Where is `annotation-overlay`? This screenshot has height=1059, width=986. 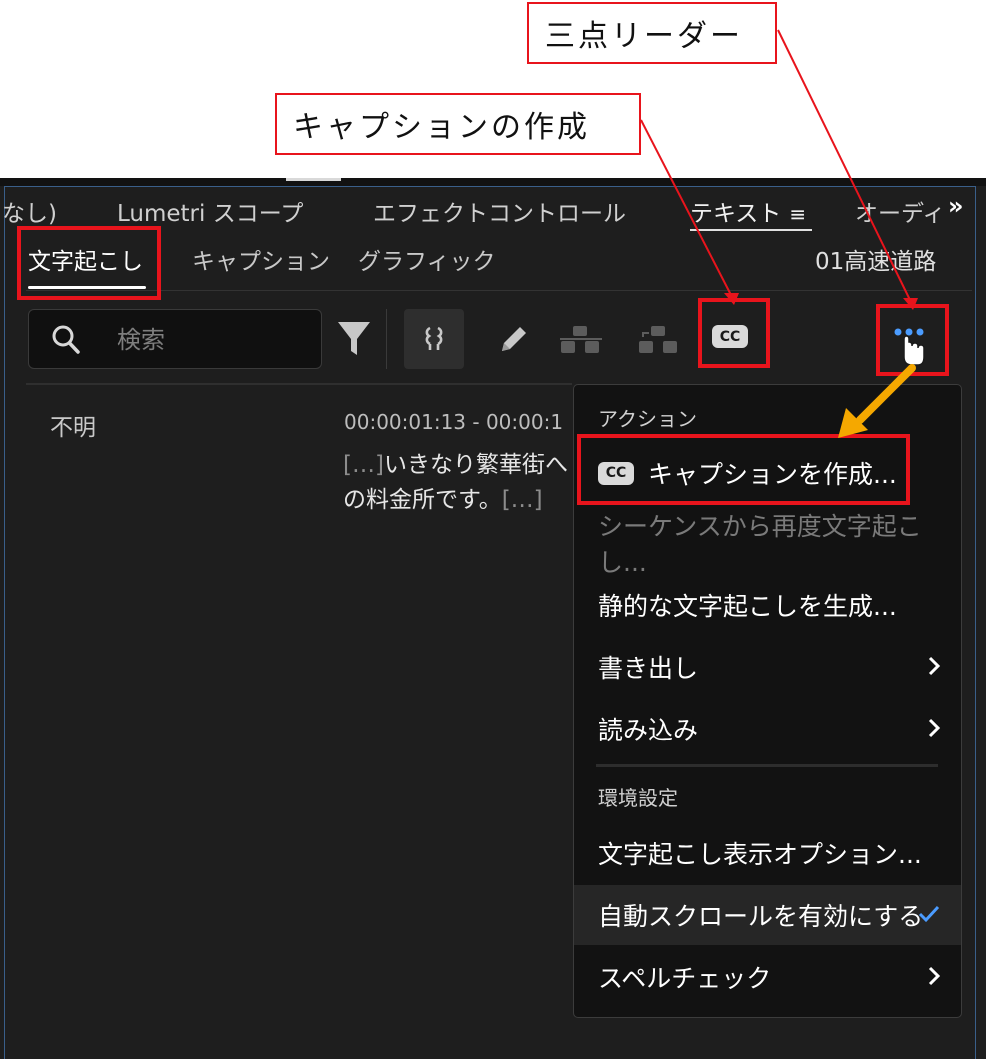
annotation-overlay is located at coordinates (779, 233).